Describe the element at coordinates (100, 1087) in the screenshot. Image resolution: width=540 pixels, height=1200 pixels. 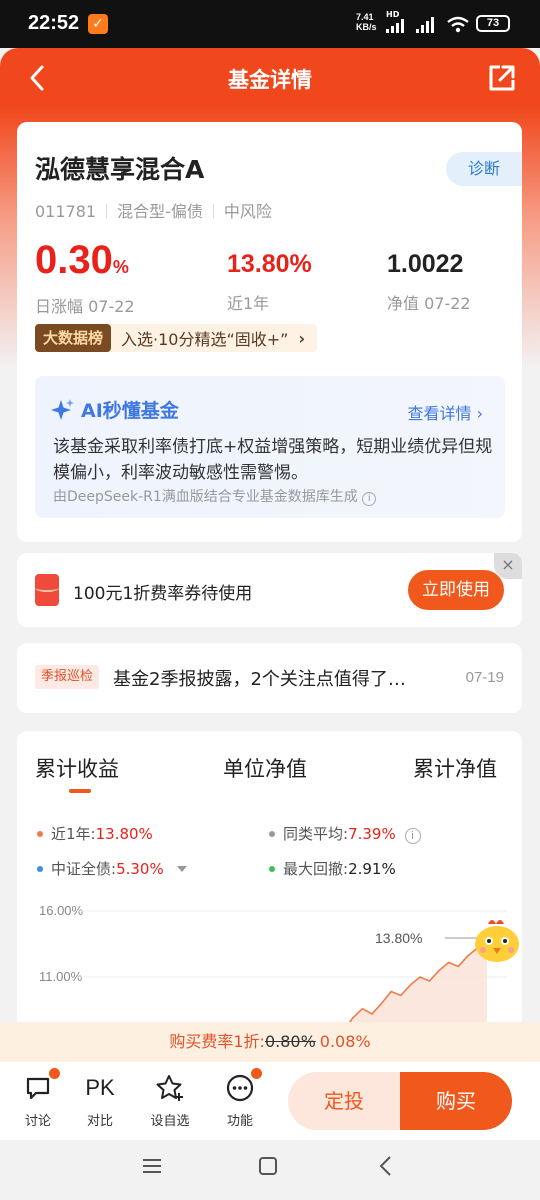
I see `pk-icon: PK` at that location.